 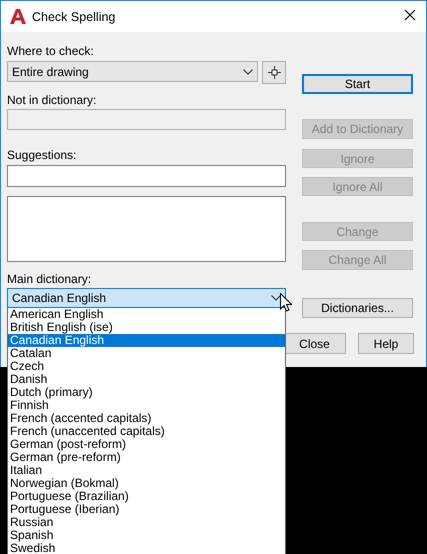 What do you see at coordinates (42, 155) in the screenshot?
I see `field-label: Suggestions:` at bounding box center [42, 155].